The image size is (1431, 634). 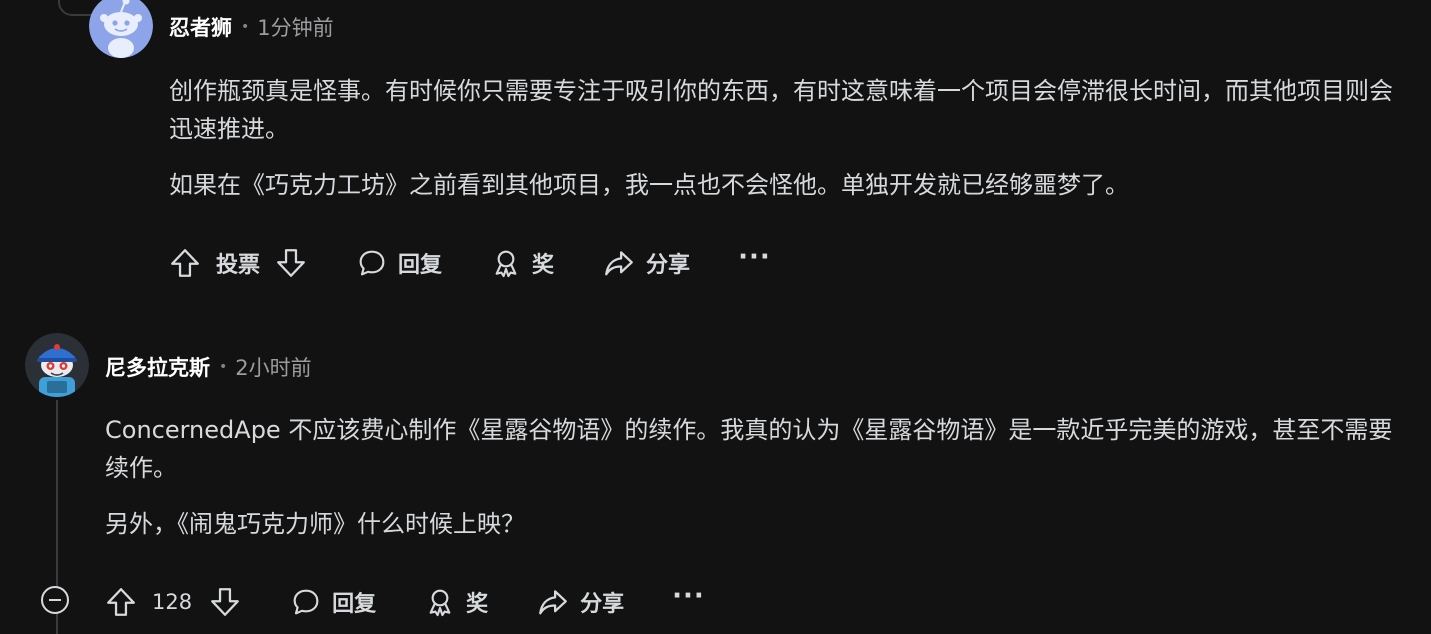 I want to click on comment-paragraph: 如果在《巧克力工坊》之前看到其他项目，我一点也不会怪他。单独开发就已经够噩梦了。, so click(x=649, y=185).